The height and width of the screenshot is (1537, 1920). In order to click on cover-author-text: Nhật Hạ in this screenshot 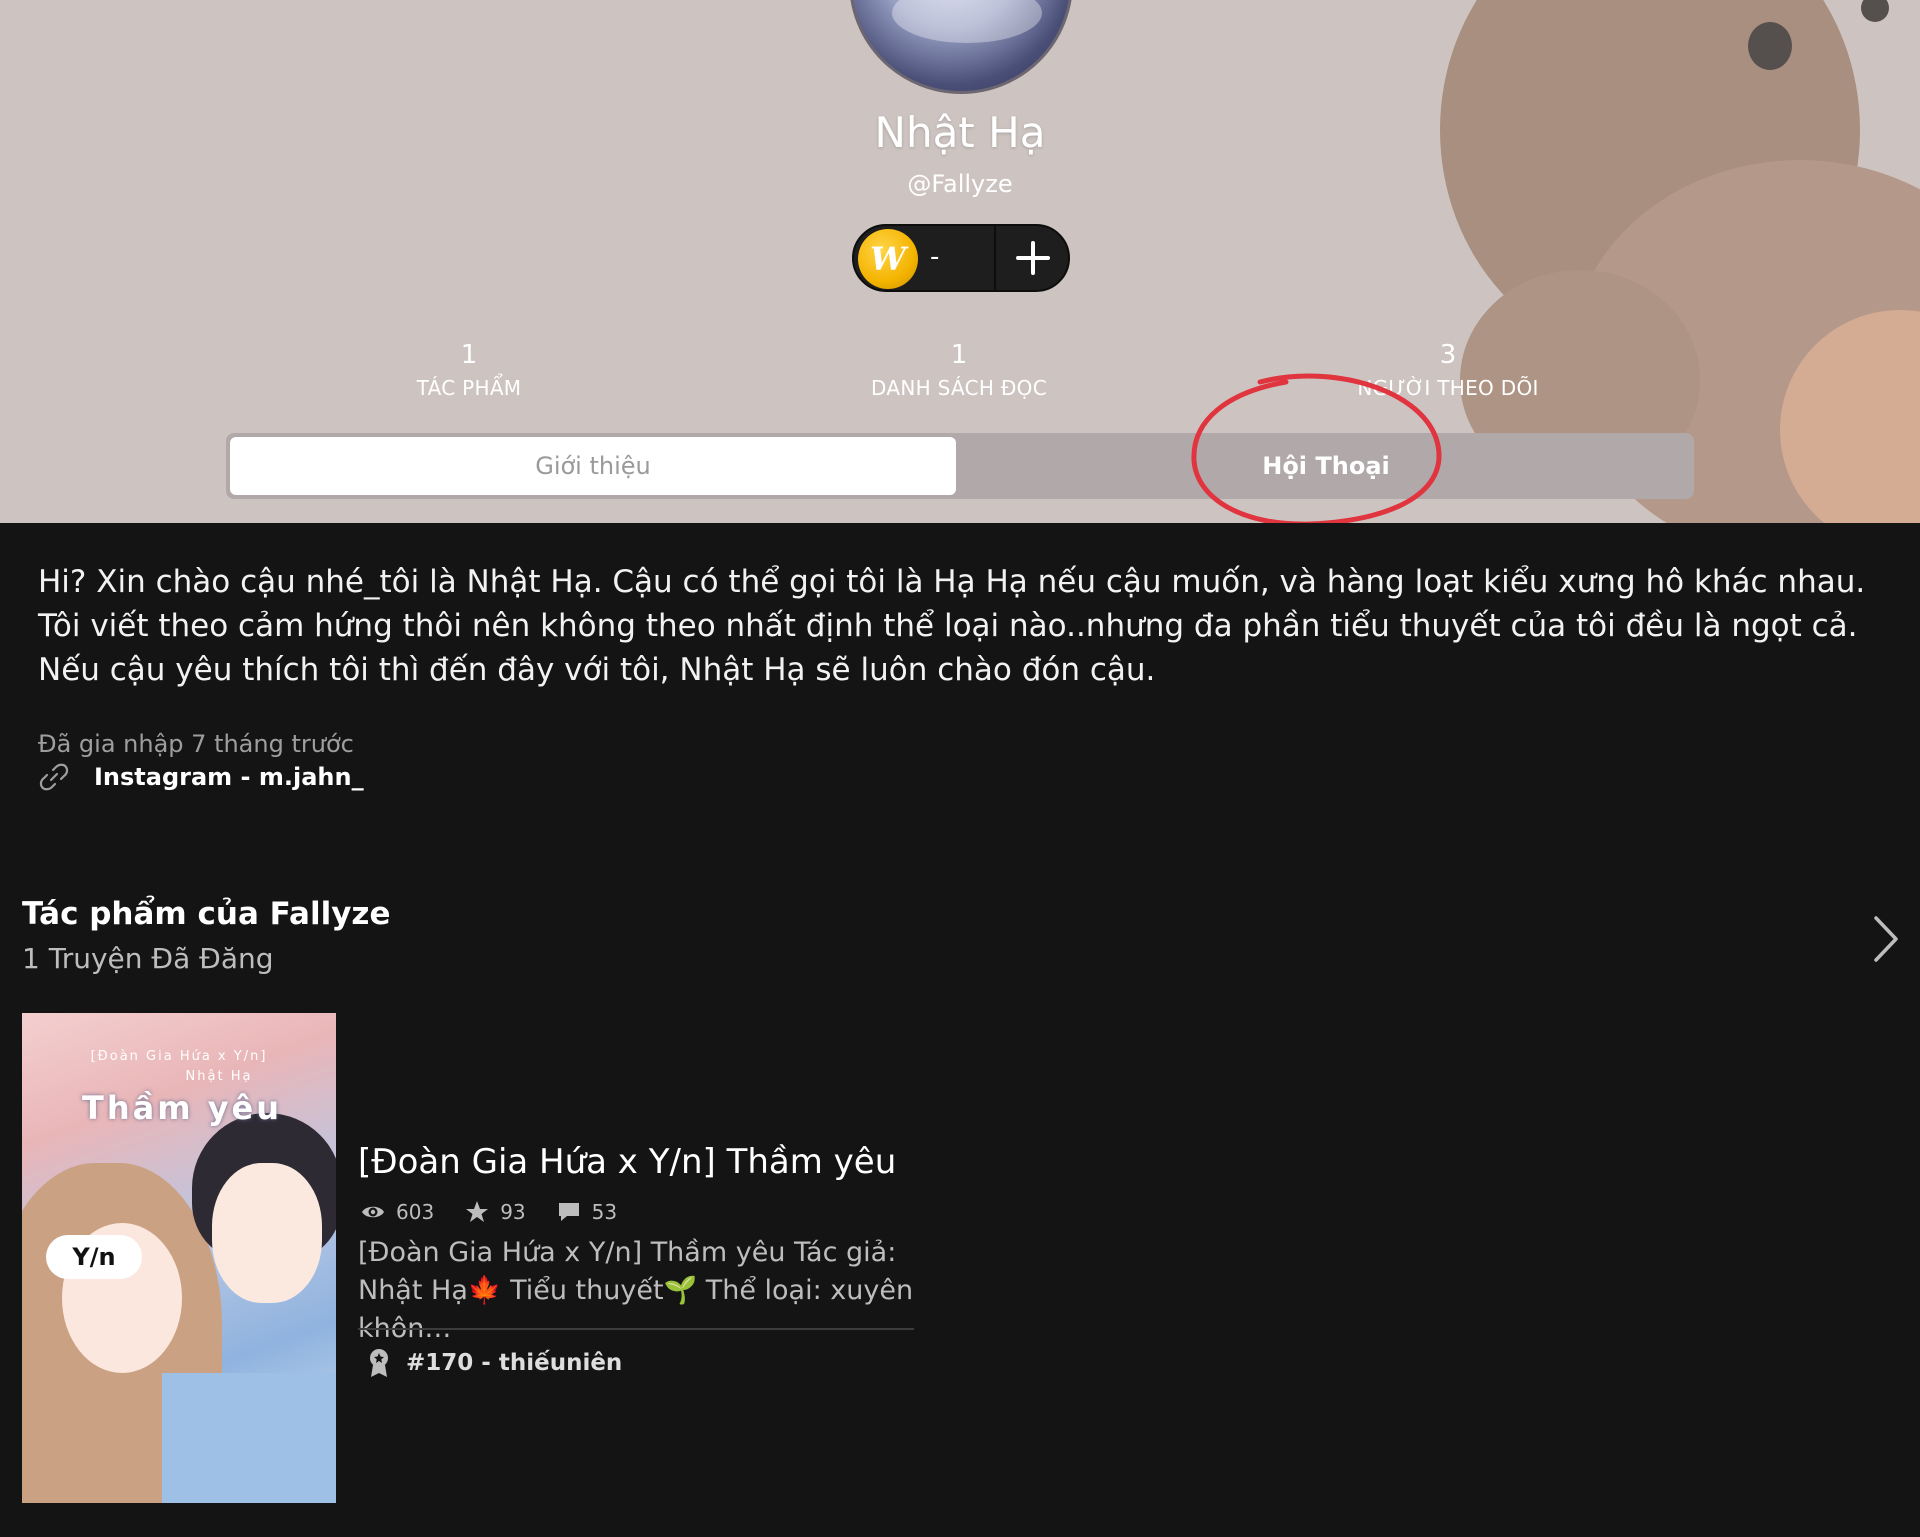, I will do `click(219, 1076)`.